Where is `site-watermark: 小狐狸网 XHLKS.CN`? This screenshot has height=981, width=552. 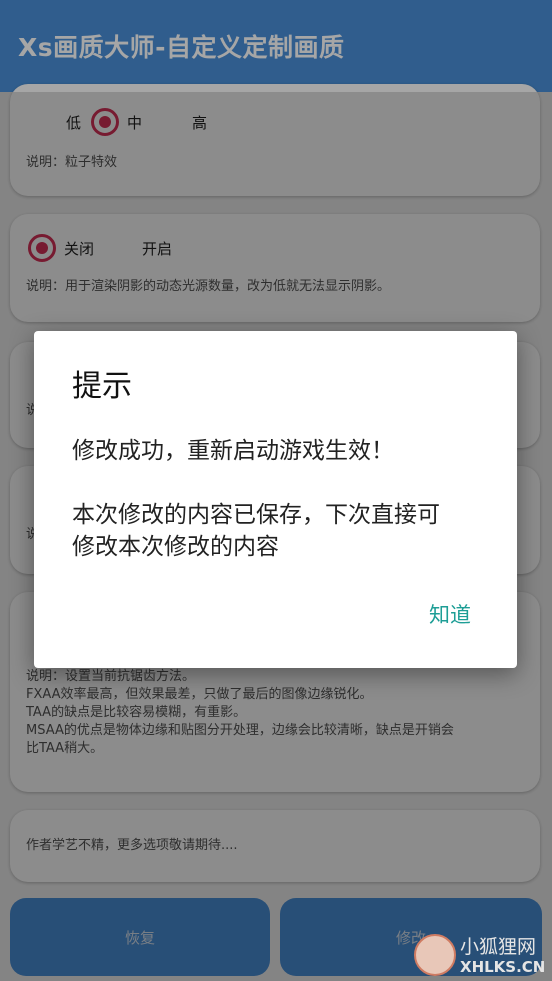 site-watermark: 小狐狸网 XHLKS.CN is located at coordinates (483, 954).